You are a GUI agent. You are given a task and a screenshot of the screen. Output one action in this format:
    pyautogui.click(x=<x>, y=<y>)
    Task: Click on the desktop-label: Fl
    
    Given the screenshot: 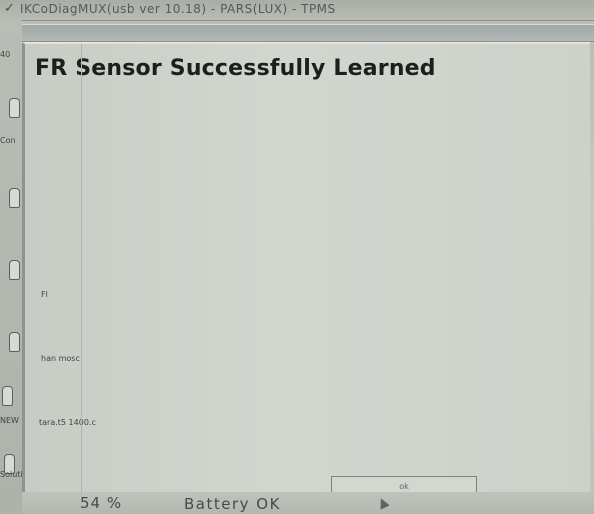 What is the action you would take?
    pyautogui.click(x=44, y=294)
    